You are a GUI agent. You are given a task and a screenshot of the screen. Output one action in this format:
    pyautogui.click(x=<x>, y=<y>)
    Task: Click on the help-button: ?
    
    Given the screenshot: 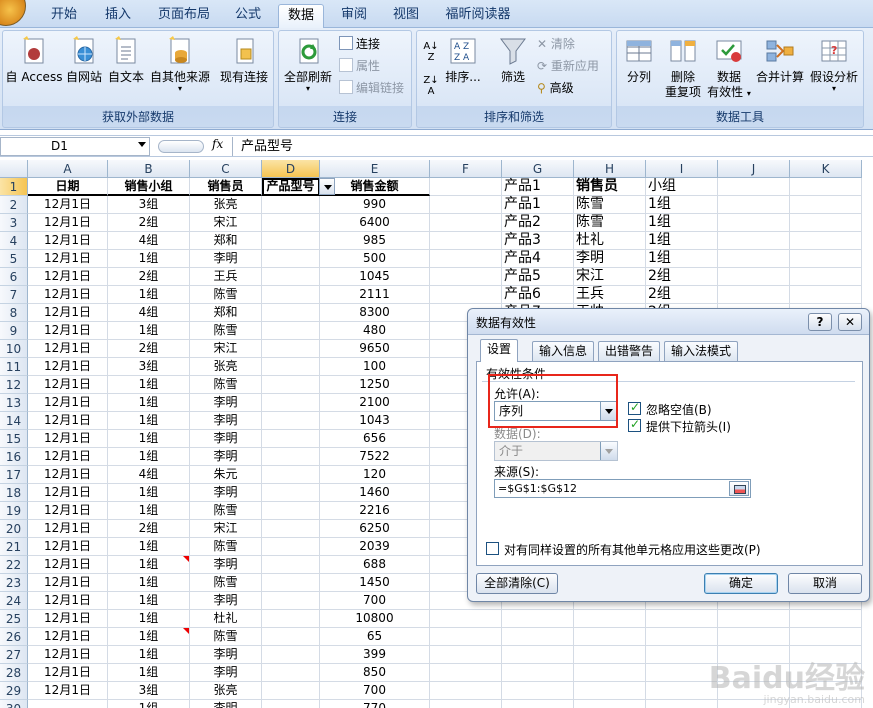 What is the action you would take?
    pyautogui.click(x=820, y=322)
    